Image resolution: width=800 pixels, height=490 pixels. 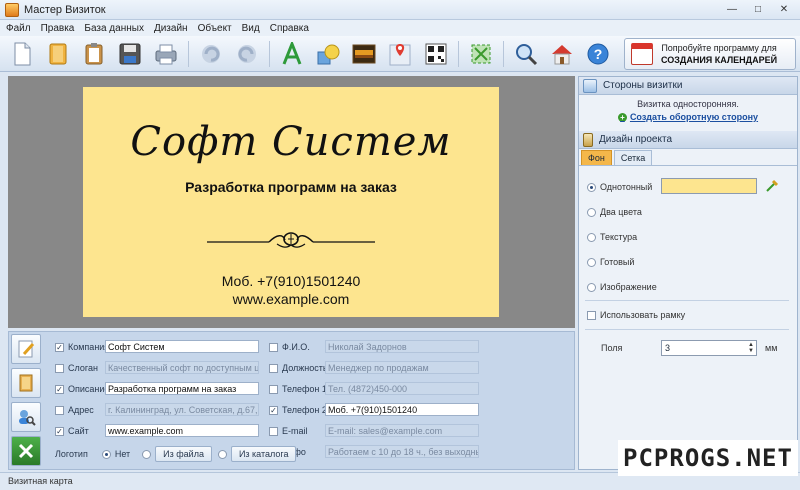 What do you see at coordinates (296, 347) in the screenshot?
I see `right-field-label: Ф.И.О.` at bounding box center [296, 347].